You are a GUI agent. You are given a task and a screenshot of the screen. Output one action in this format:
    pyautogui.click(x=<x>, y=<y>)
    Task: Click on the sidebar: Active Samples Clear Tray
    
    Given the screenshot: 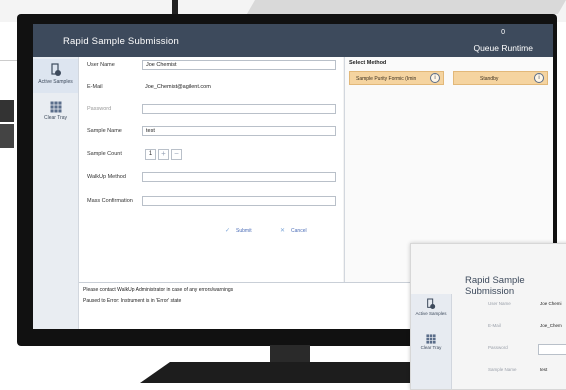 What is the action you would take?
    pyautogui.click(x=56, y=193)
    